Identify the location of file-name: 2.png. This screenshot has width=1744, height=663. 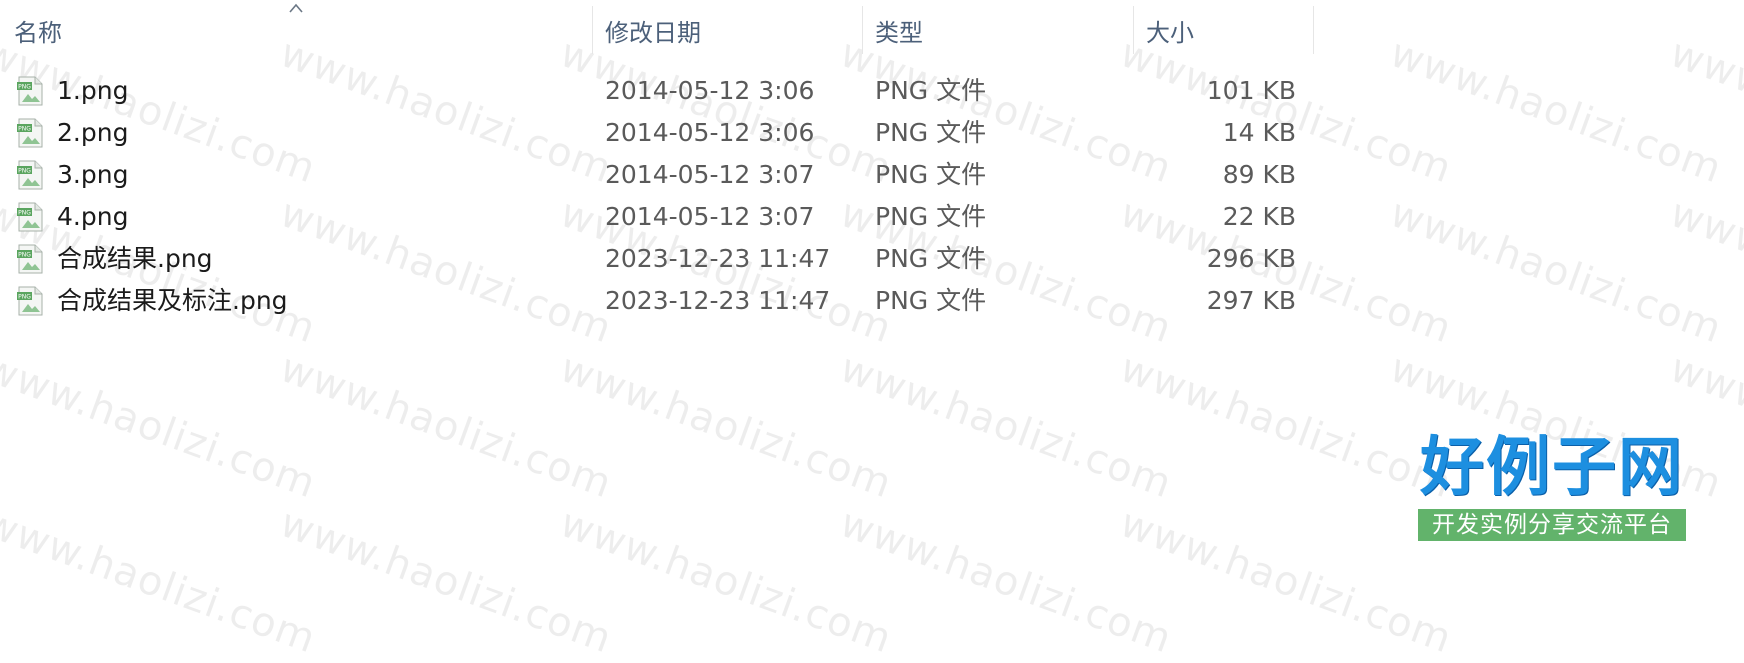
(93, 132).